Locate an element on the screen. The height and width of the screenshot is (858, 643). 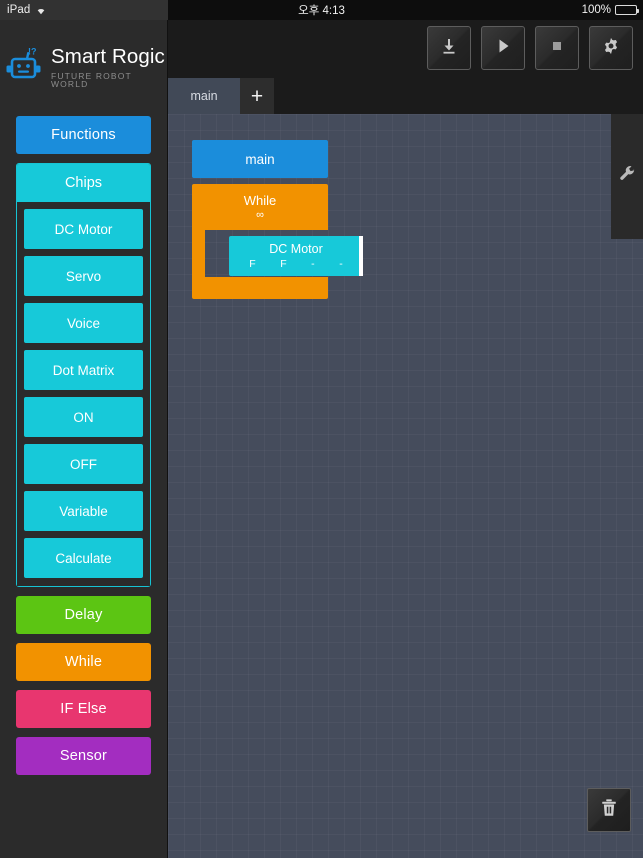
chip-variable: Variable is located at coordinates (83, 511).